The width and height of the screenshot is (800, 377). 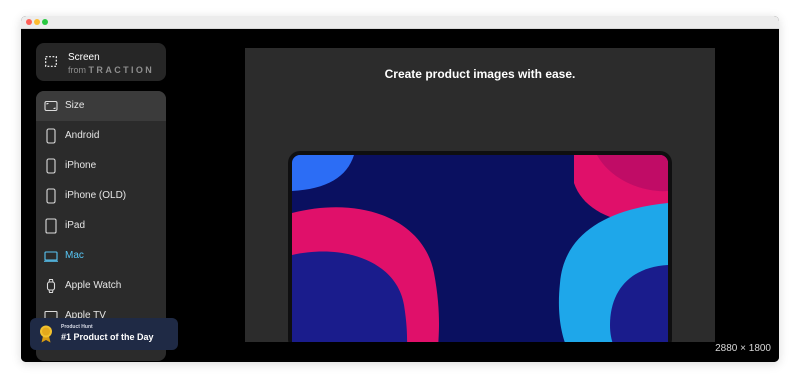 I want to click on watch-icon, so click(x=51, y=286).